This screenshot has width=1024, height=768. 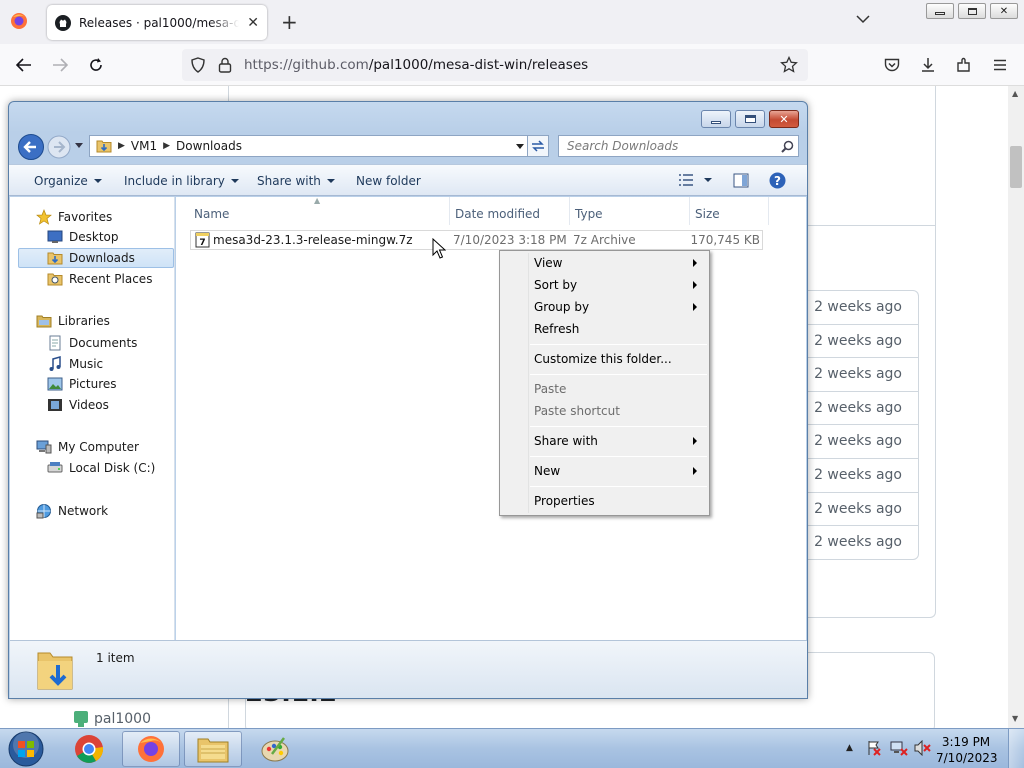 What do you see at coordinates (92, 343) in the screenshot?
I see `nav-documents: Documents` at bounding box center [92, 343].